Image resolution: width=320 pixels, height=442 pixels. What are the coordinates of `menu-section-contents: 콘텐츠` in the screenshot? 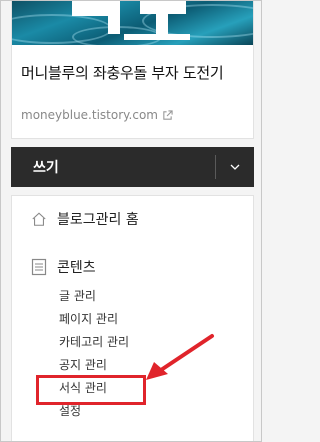 It's located at (63, 267).